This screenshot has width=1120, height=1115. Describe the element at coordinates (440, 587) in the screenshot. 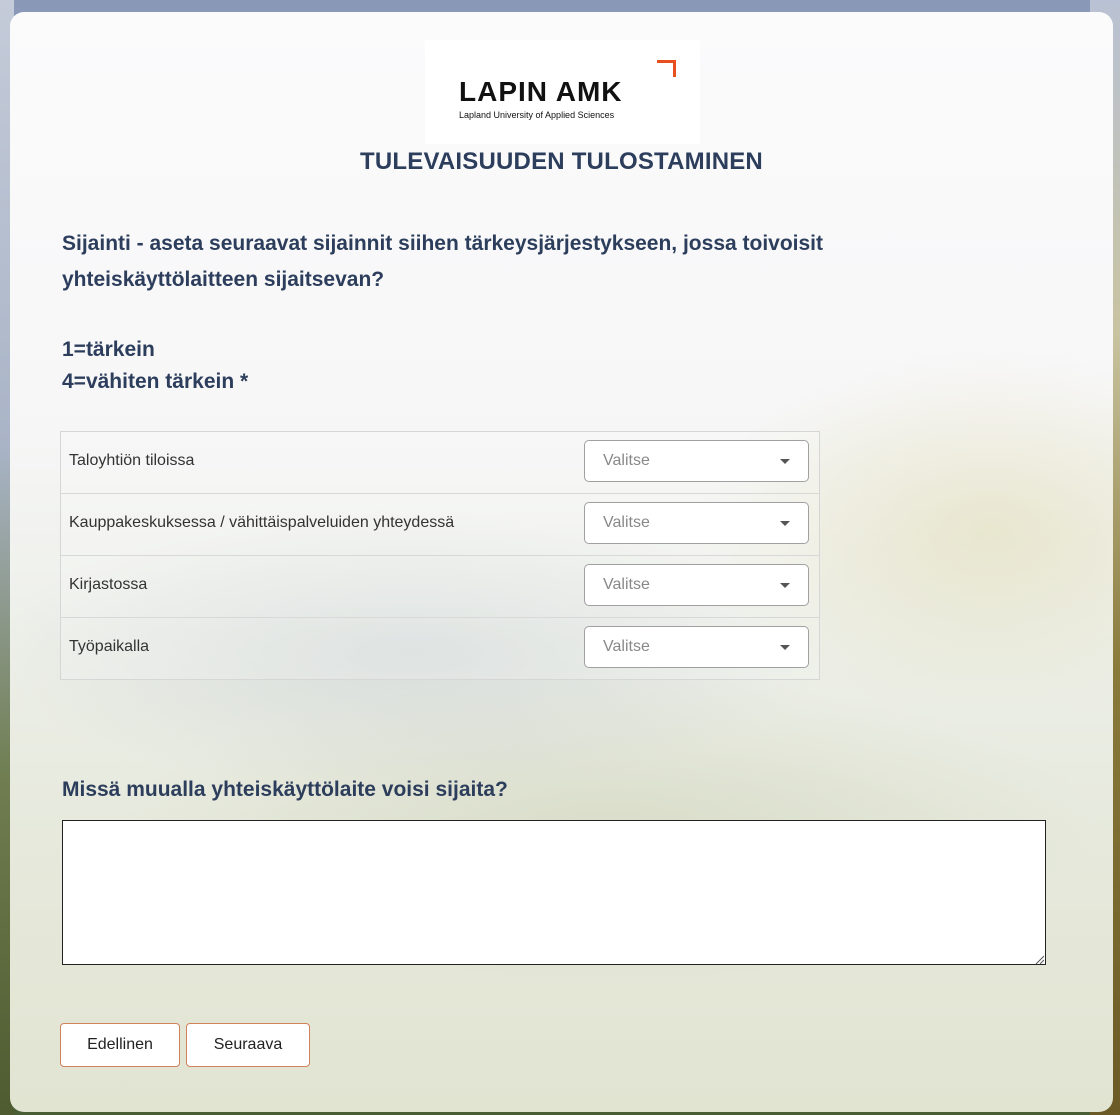

I see `table-row: Kirjastossa Valitse` at that location.